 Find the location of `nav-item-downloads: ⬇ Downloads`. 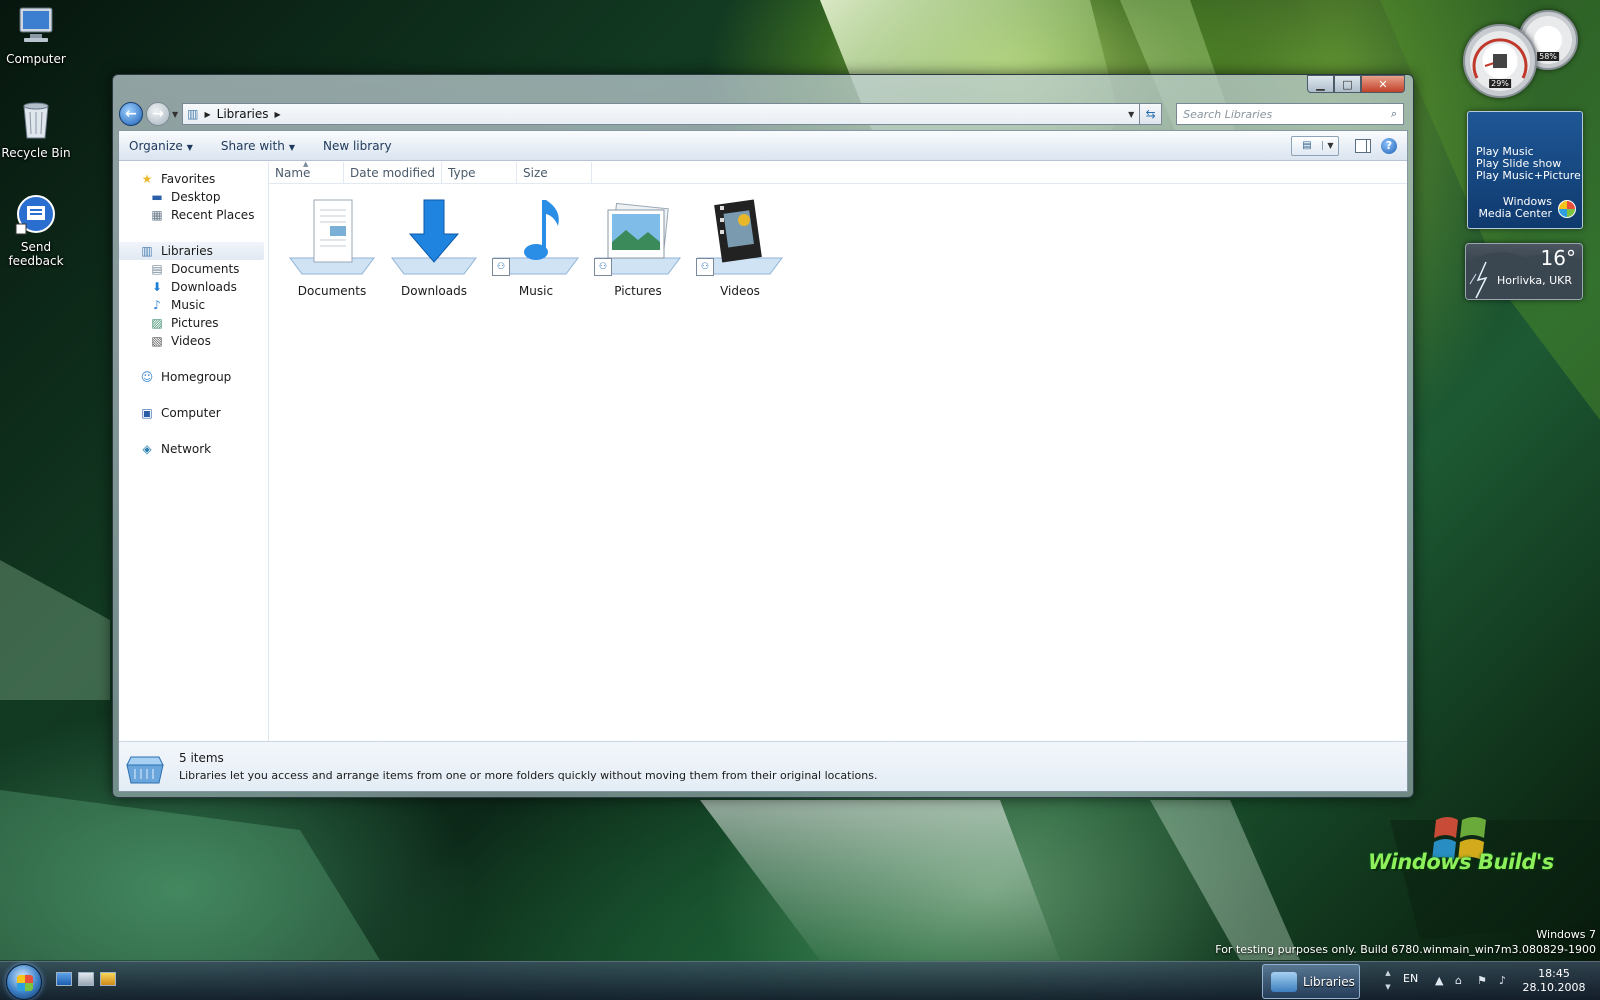

nav-item-downloads: ⬇ Downloads is located at coordinates (193, 287).